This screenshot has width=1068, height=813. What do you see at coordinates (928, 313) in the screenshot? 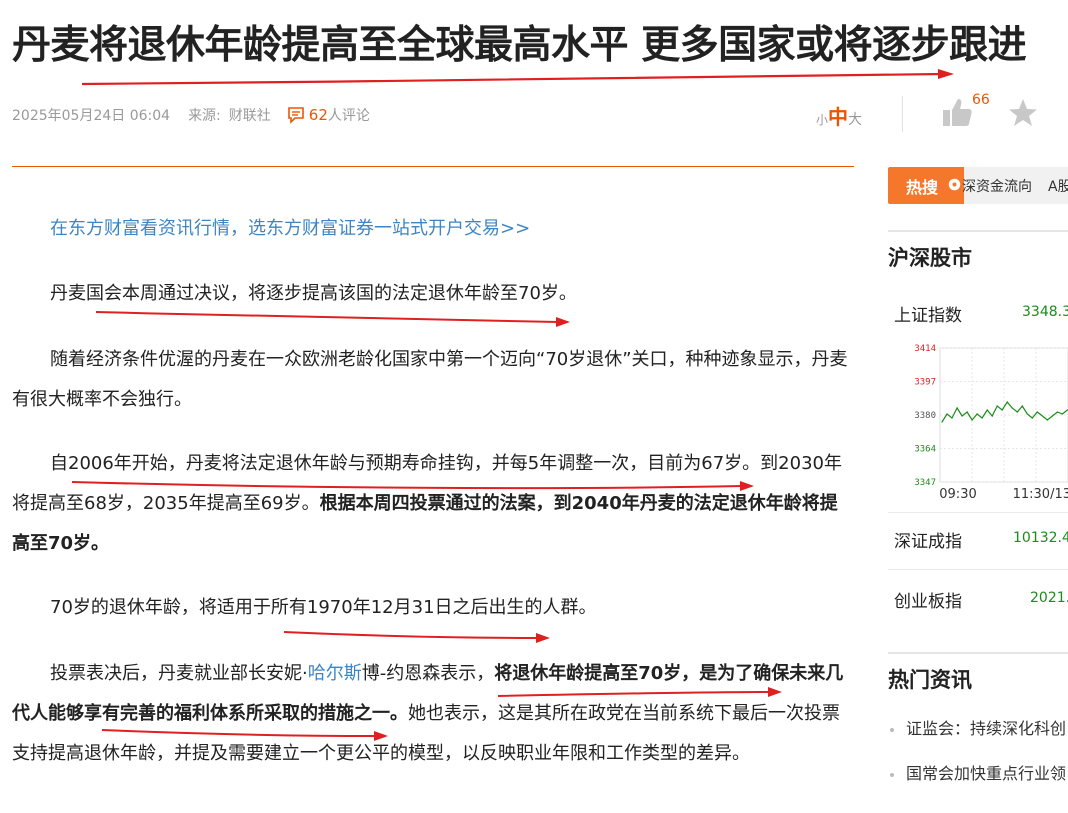
I see `index-name: 上证指数` at bounding box center [928, 313].